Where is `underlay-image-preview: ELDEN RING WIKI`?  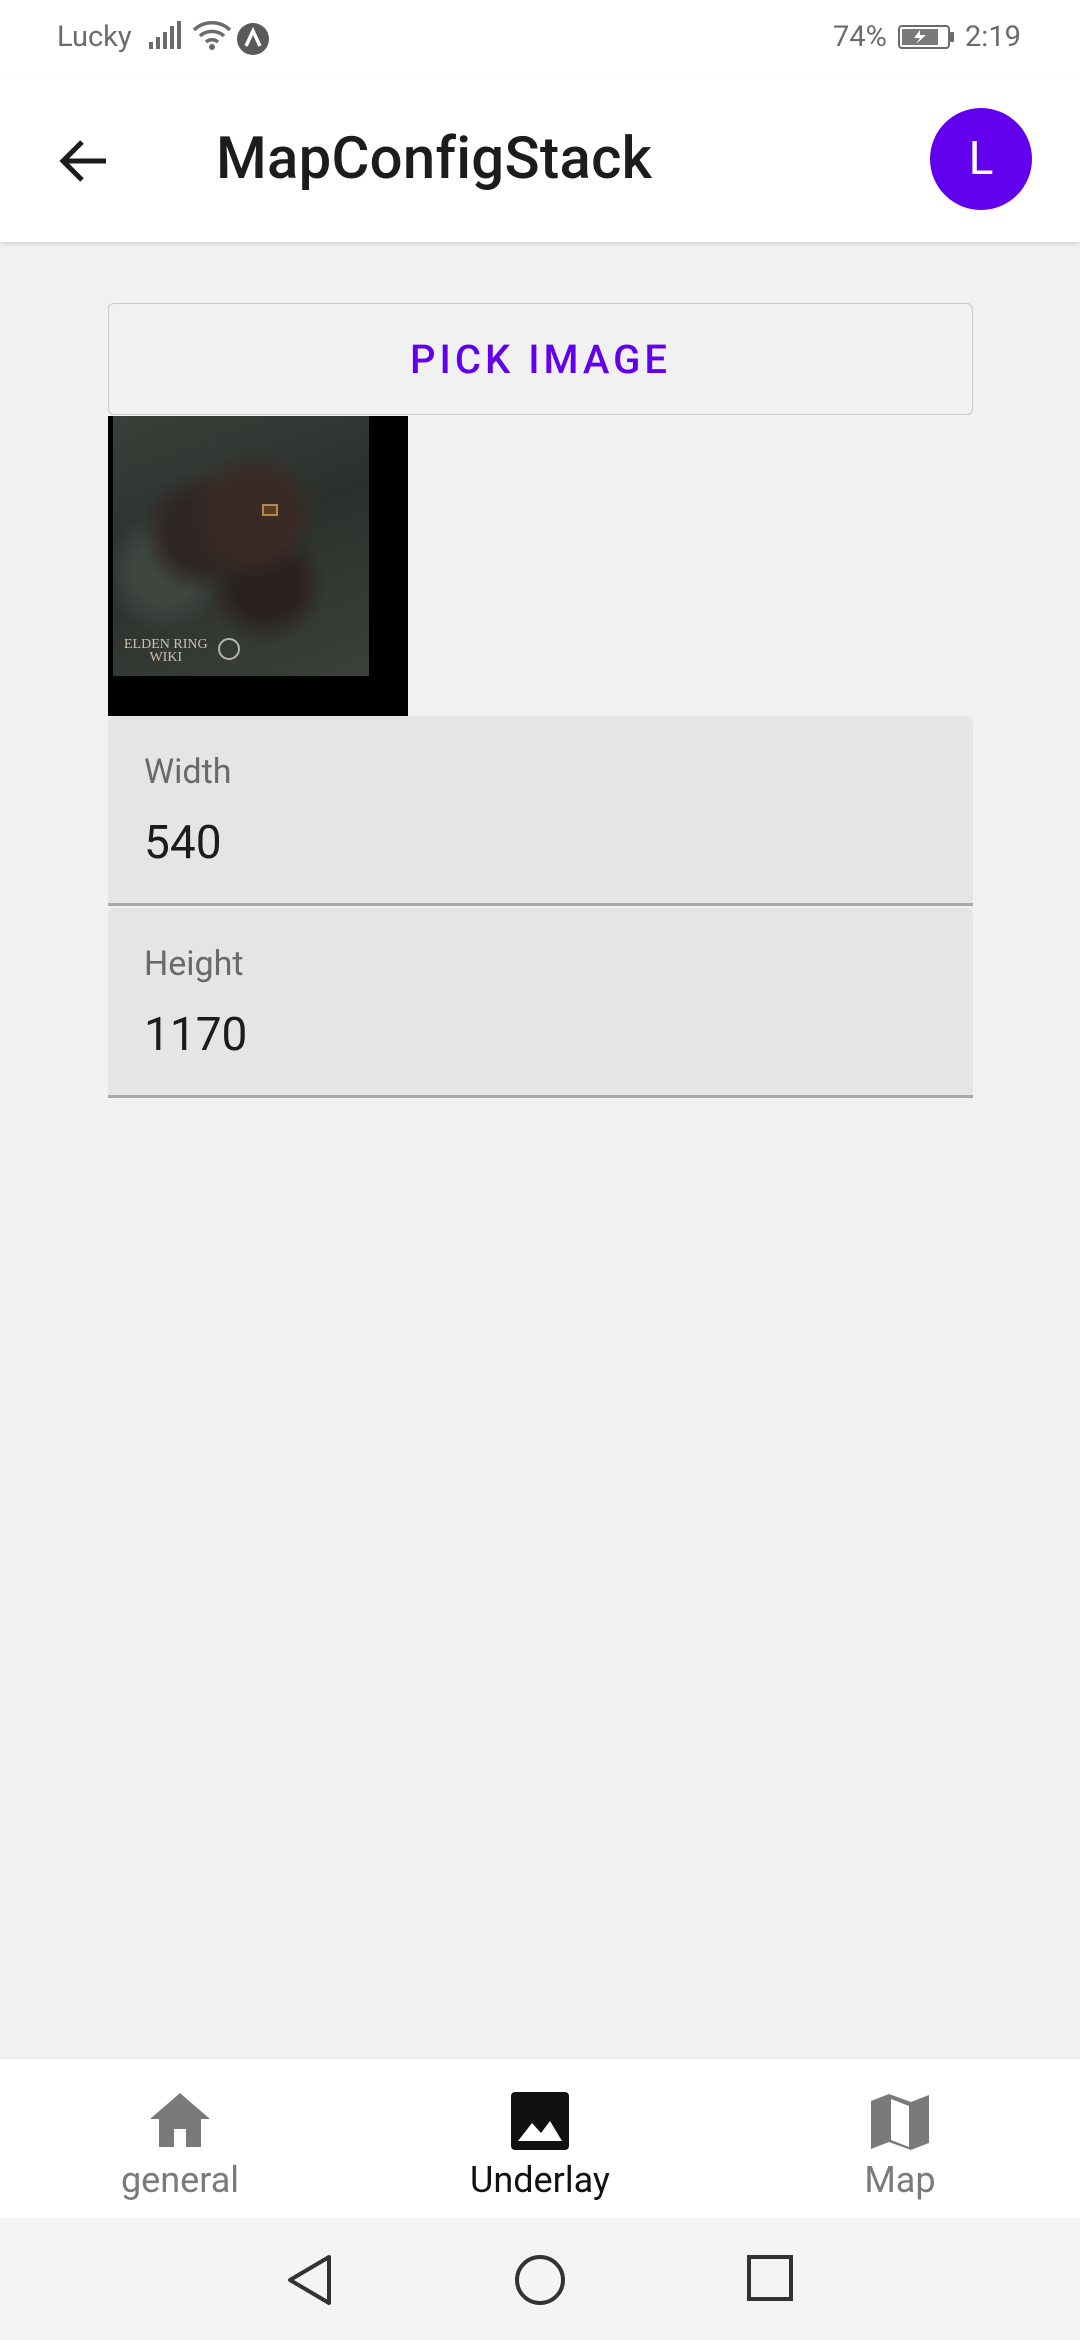 underlay-image-preview: ELDEN RING WIKI is located at coordinates (258, 566).